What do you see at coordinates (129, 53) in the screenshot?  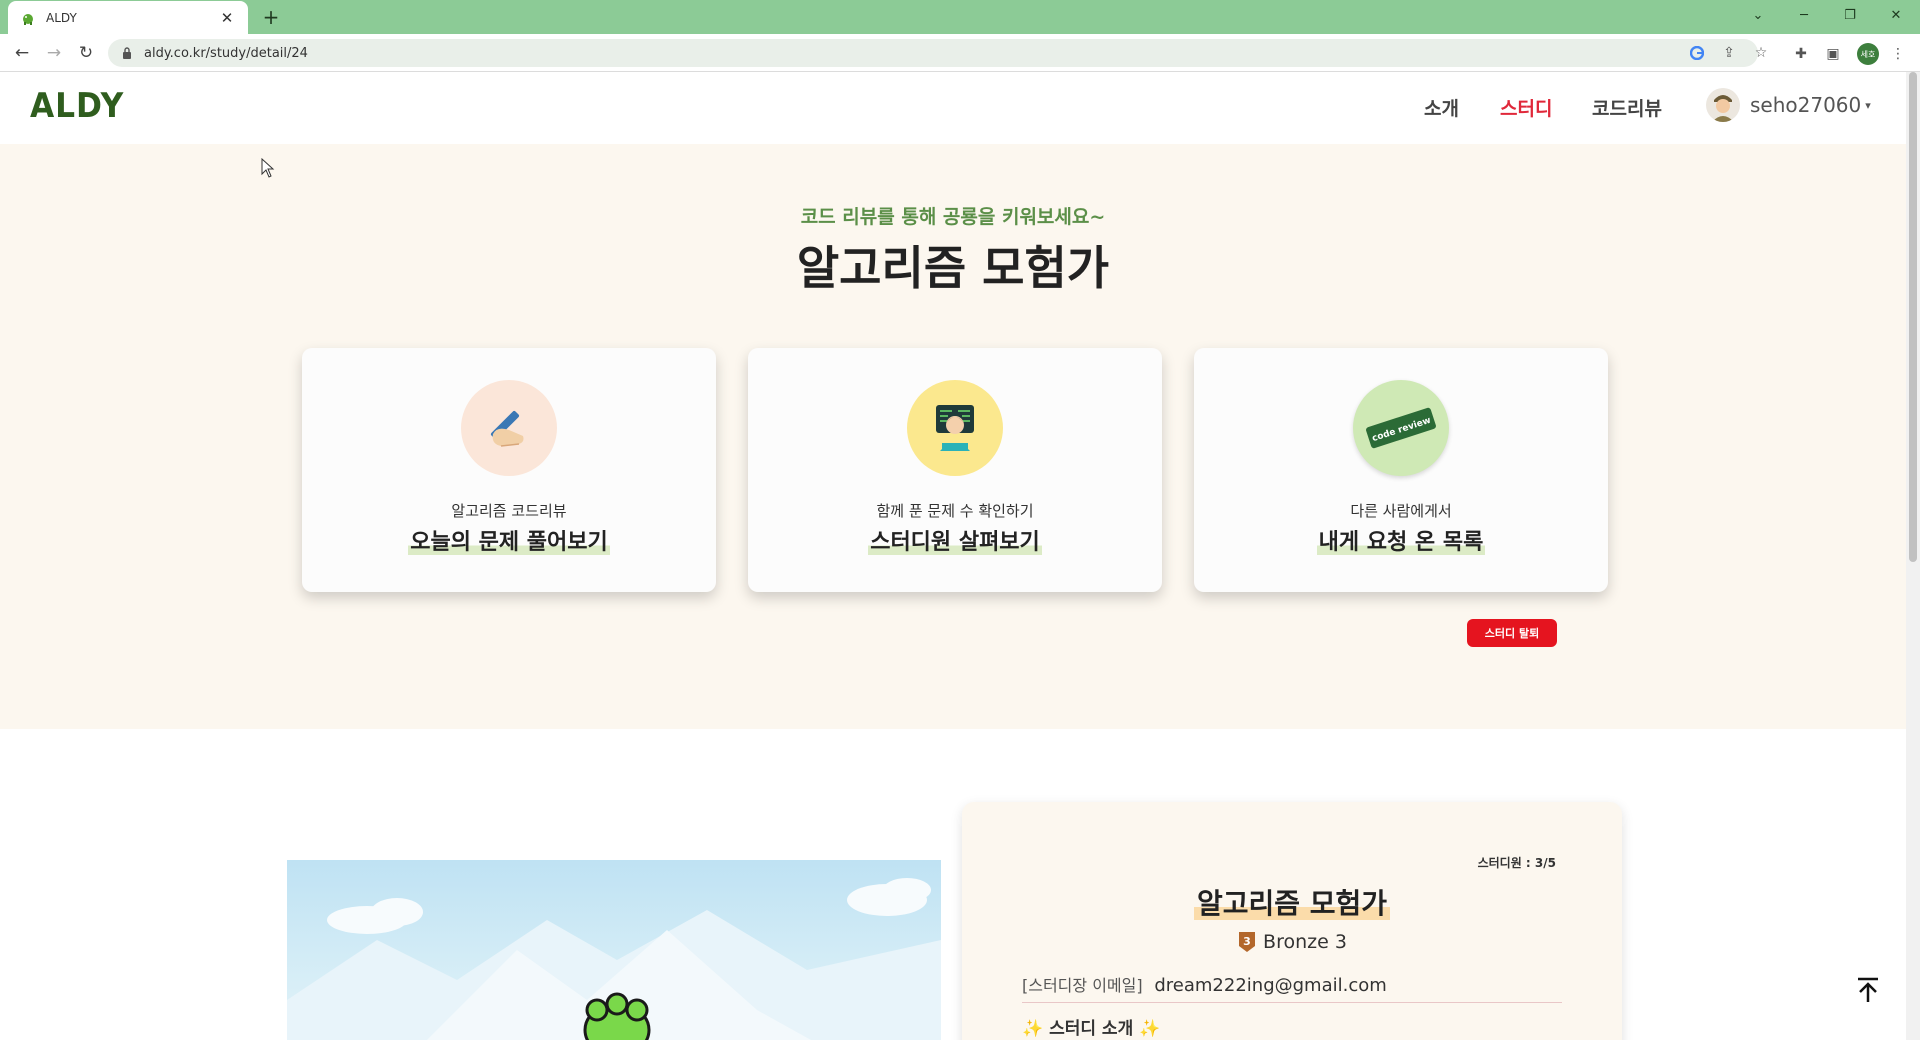 I see `lock-icon` at bounding box center [129, 53].